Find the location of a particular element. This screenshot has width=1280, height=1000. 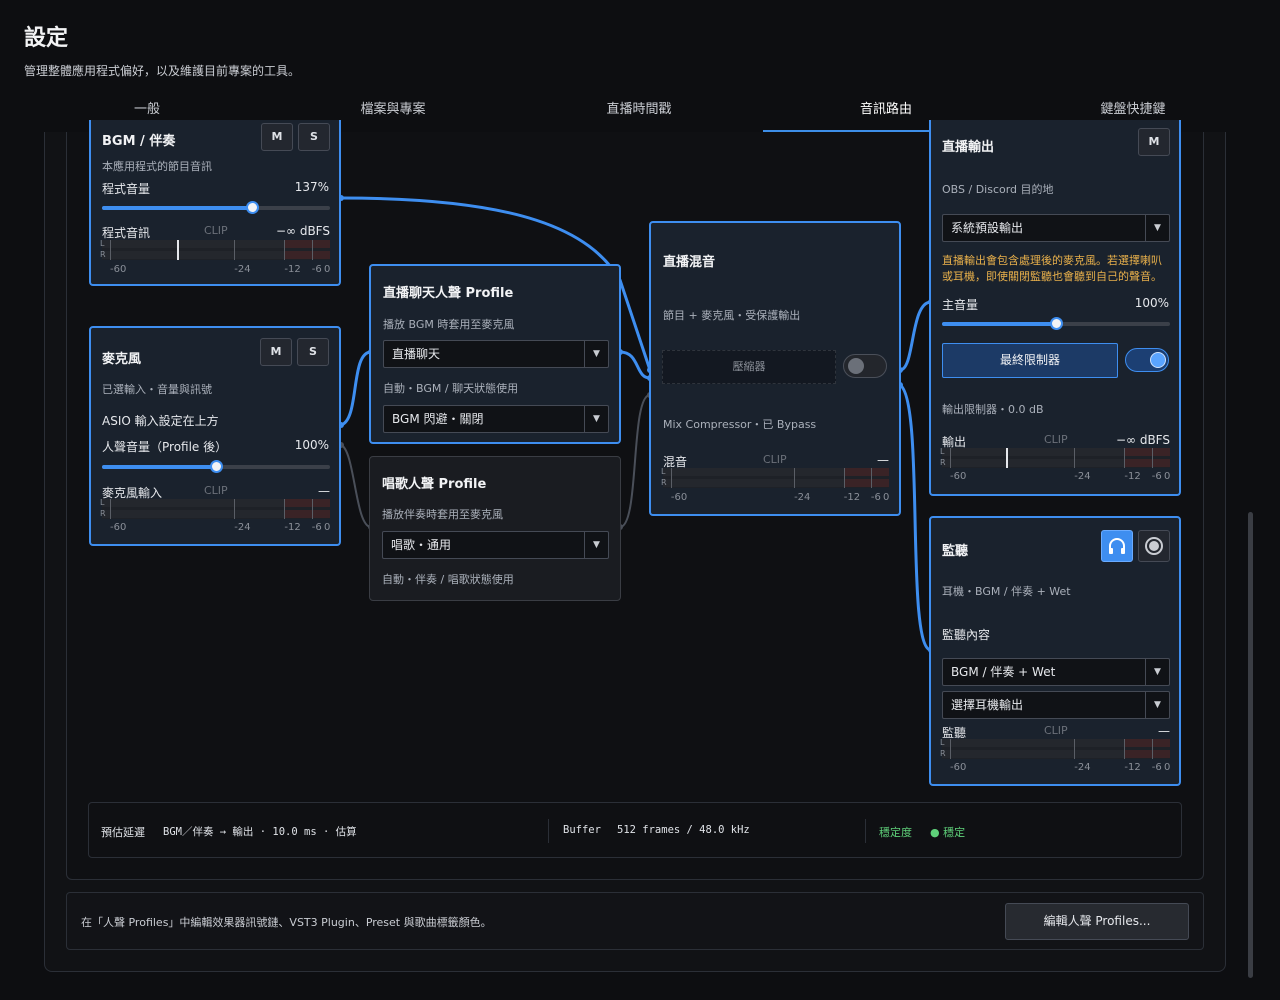

master-volume-value: 100% is located at coordinates (1151, 303).